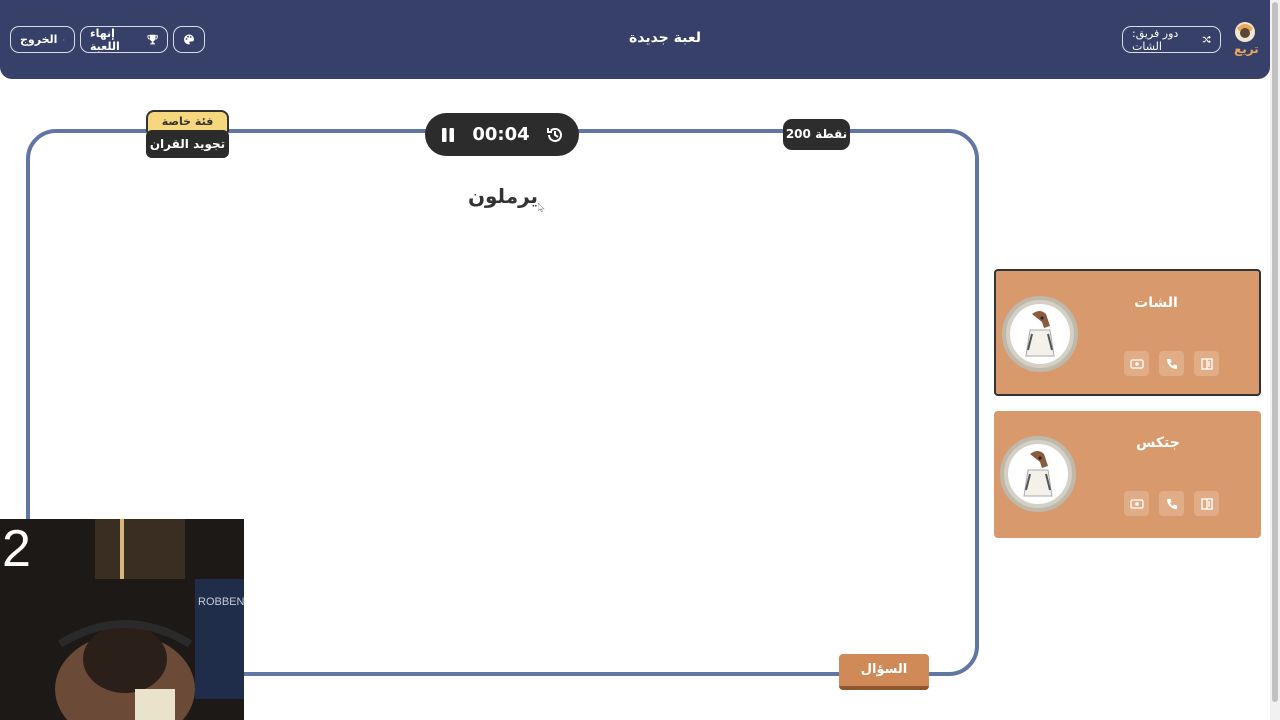  Describe the element at coordinates (187, 144) in the screenshot. I see `category-name: تجويد القران` at that location.